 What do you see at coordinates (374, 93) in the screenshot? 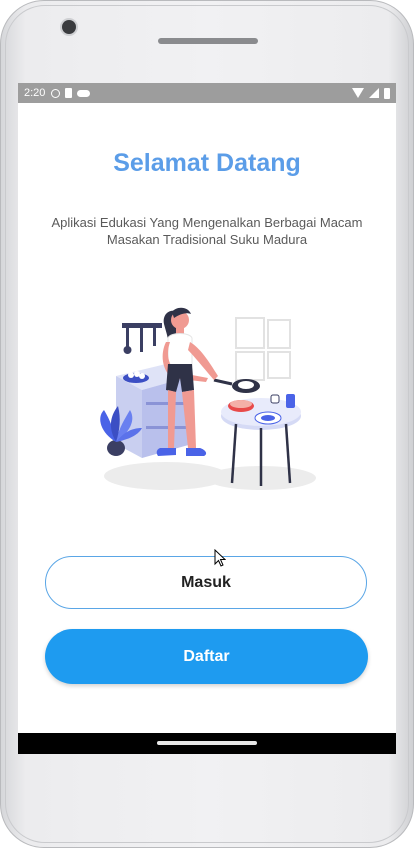
I see `signal-icon` at bounding box center [374, 93].